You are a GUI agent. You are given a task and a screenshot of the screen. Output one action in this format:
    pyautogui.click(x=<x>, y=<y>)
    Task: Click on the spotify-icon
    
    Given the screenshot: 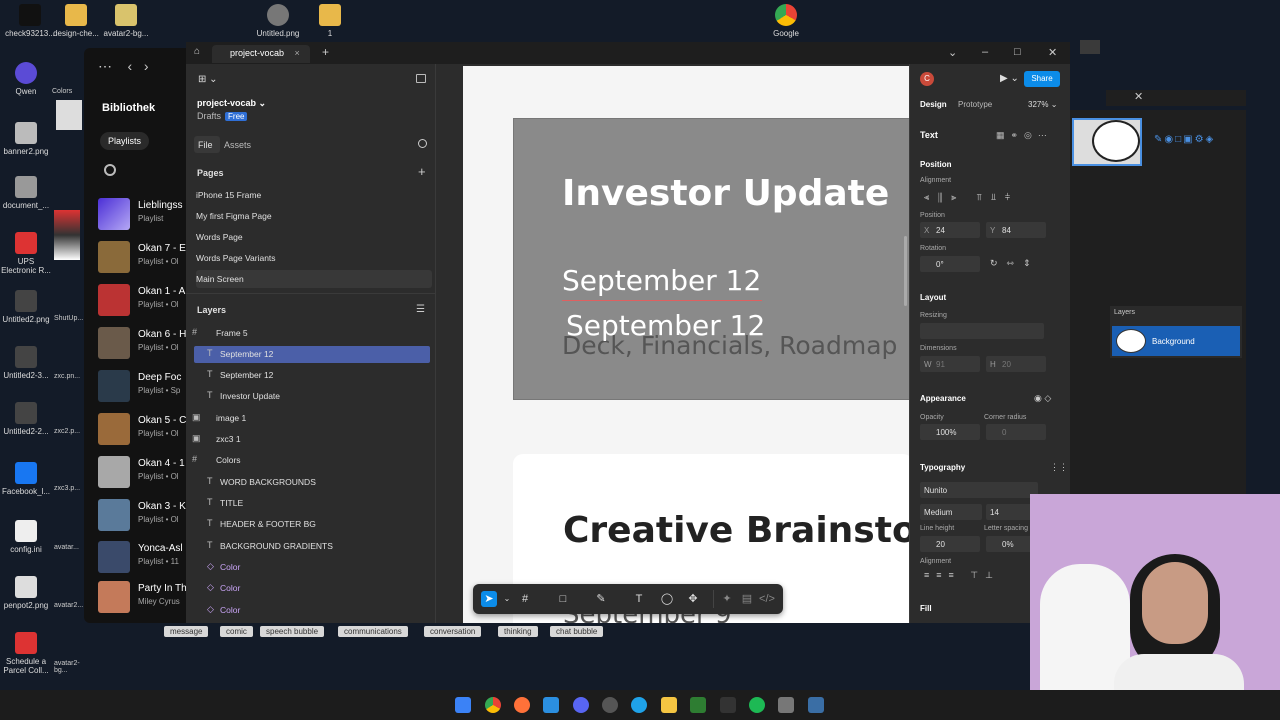 What is the action you would take?
    pyautogui.click(x=757, y=705)
    